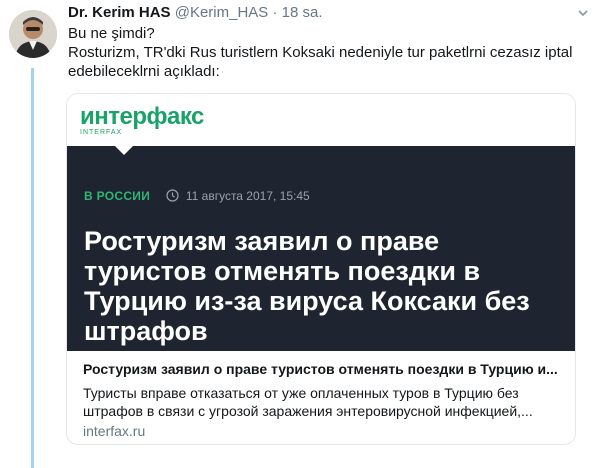  Describe the element at coordinates (124, 150) in the screenshot. I see `logo-notch` at that location.